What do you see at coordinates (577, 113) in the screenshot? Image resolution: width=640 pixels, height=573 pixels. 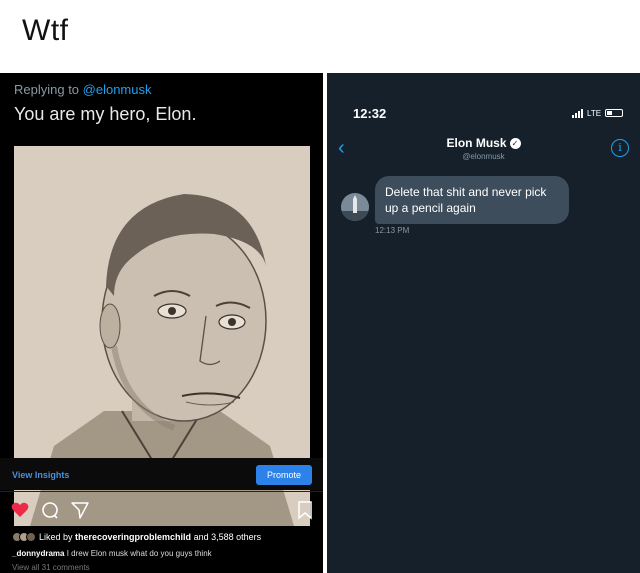 I see `signal-icon` at bounding box center [577, 113].